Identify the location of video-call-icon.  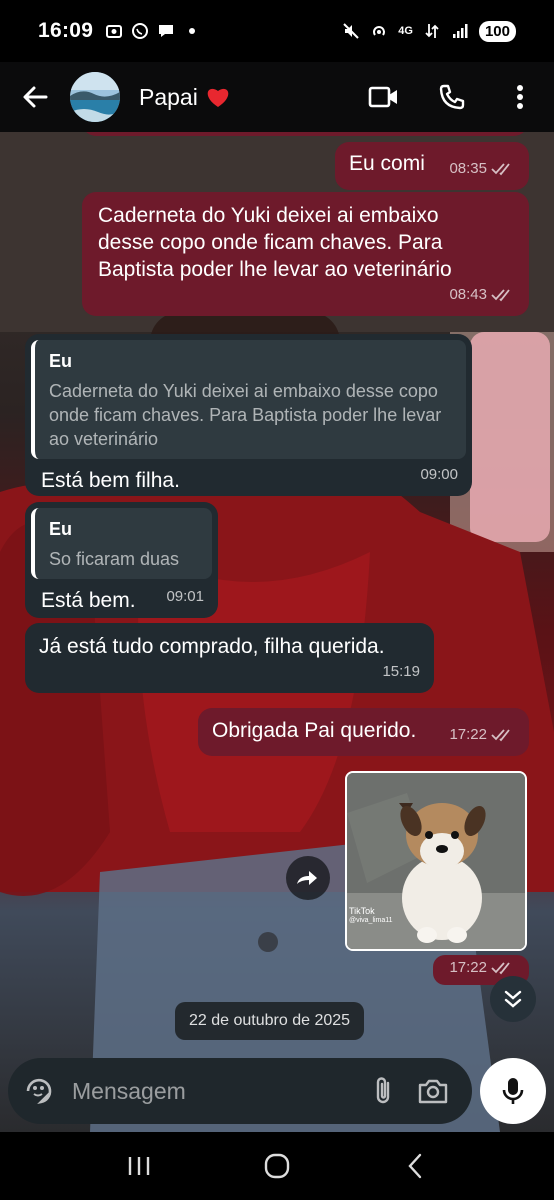
(382, 97).